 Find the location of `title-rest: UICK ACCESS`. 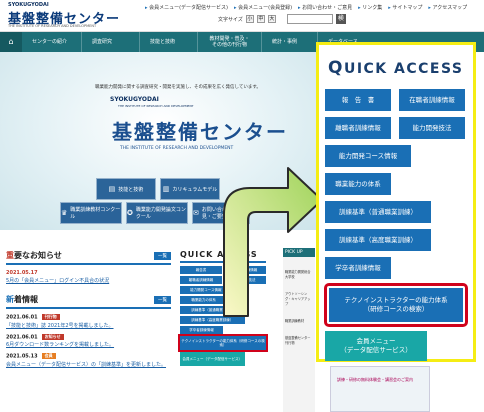

title-rest: UICK ACCESS is located at coordinates (403, 69).